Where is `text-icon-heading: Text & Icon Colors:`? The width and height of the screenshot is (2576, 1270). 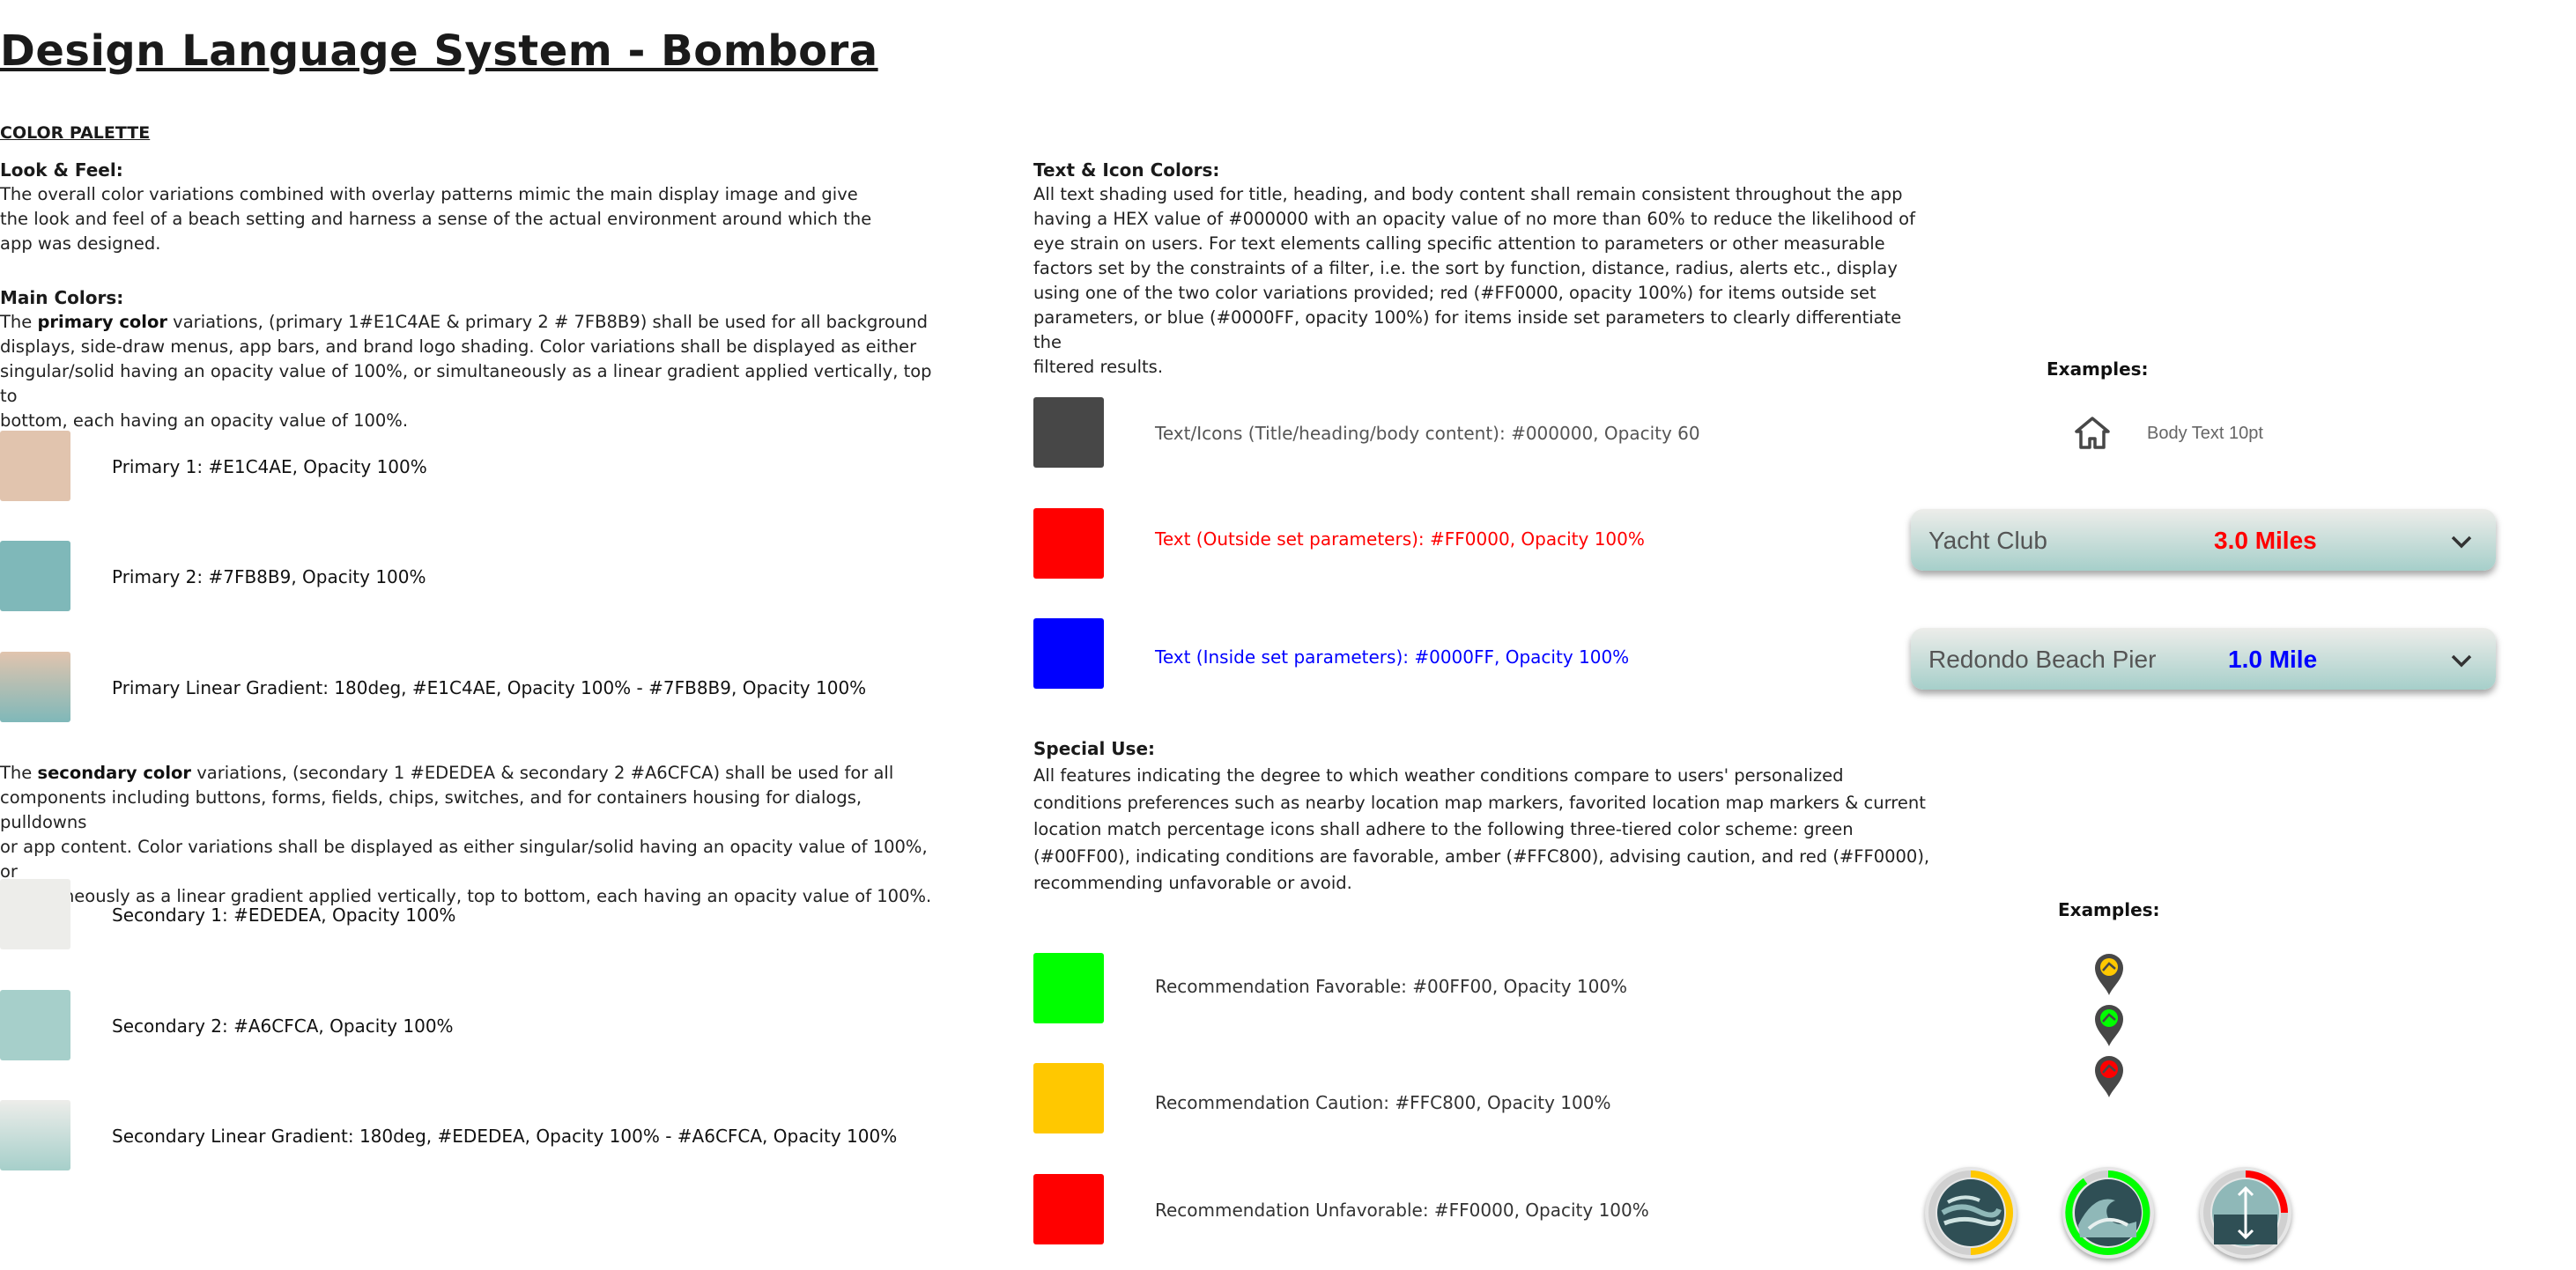 text-icon-heading: Text & Icon Colors: is located at coordinates (1127, 170).